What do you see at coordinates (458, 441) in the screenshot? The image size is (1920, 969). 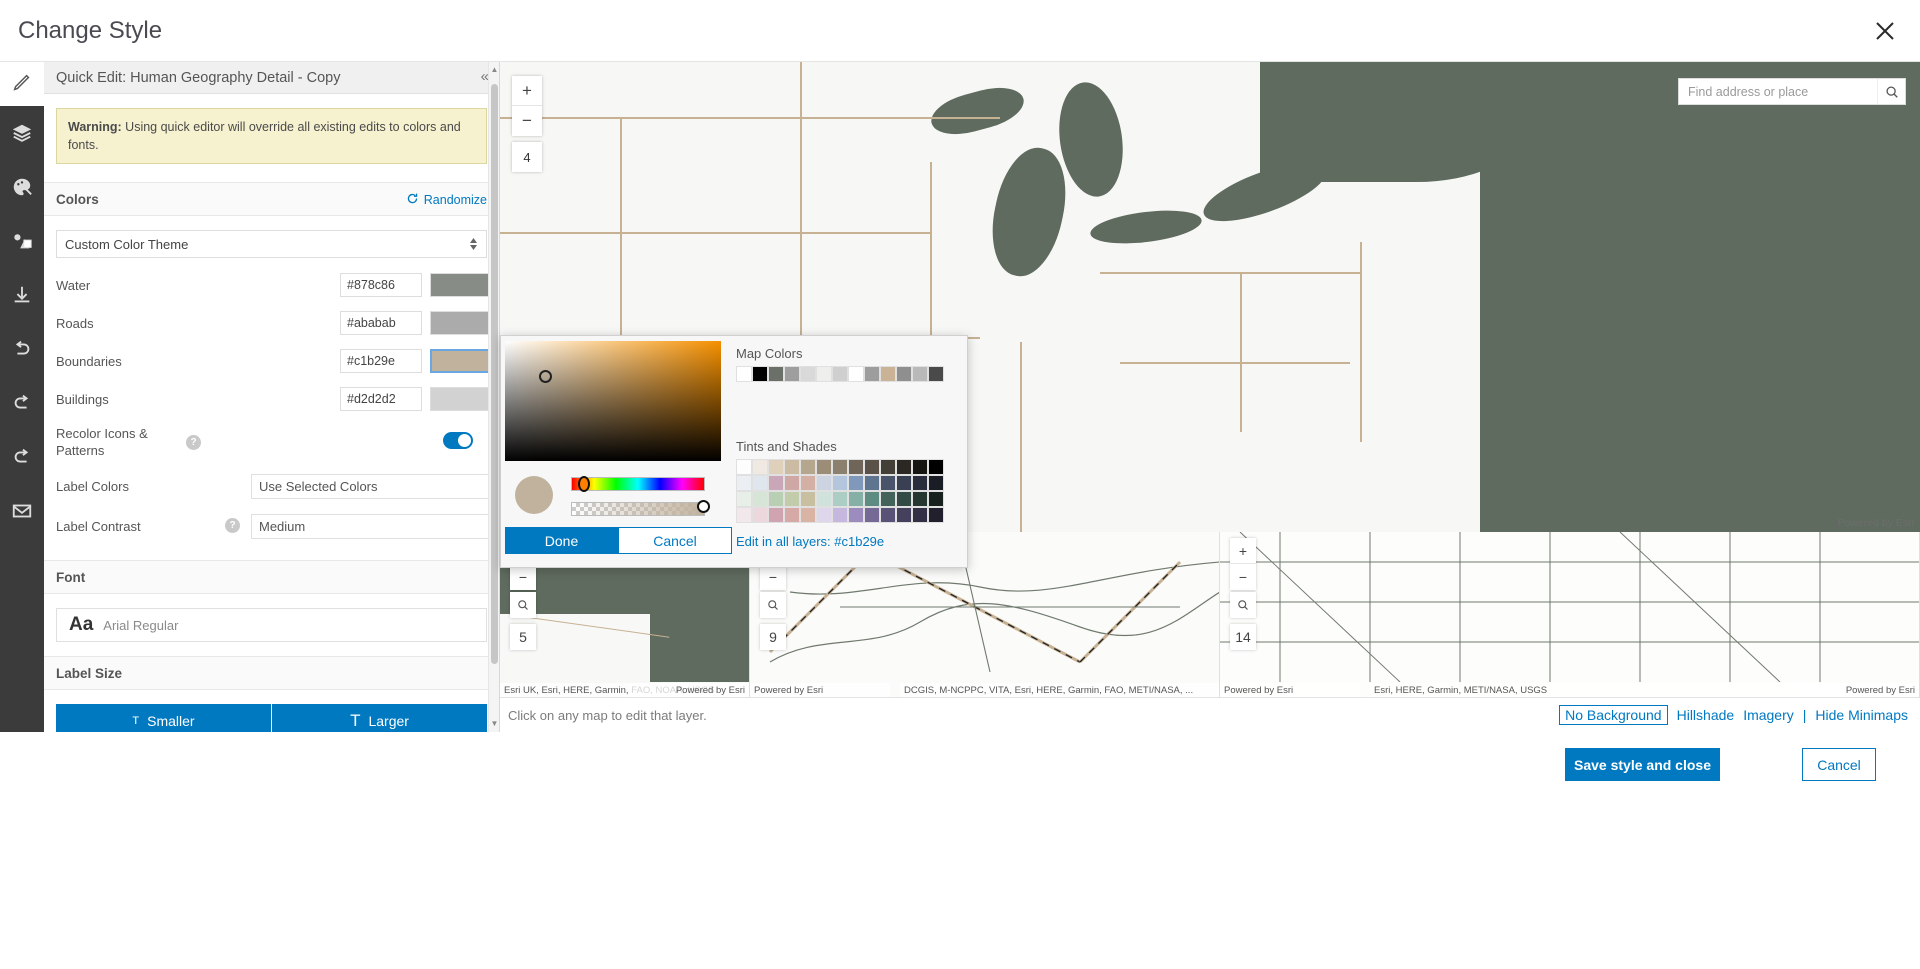 I see `recolor-icons-toggle` at bounding box center [458, 441].